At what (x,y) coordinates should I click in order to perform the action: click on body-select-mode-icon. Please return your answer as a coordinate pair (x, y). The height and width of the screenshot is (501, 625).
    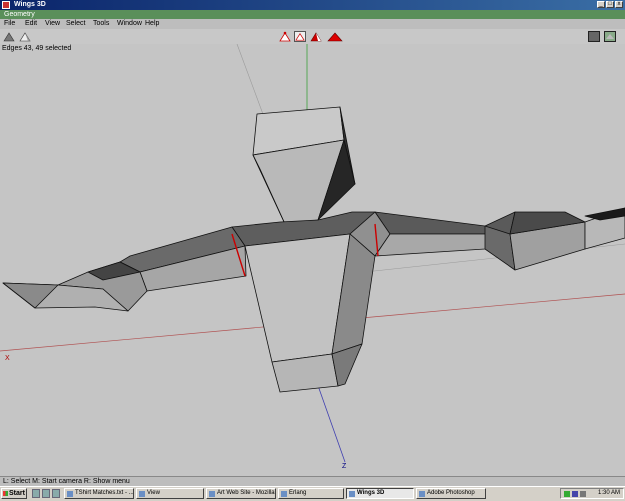
    Looking at the image, I should click on (335, 36).